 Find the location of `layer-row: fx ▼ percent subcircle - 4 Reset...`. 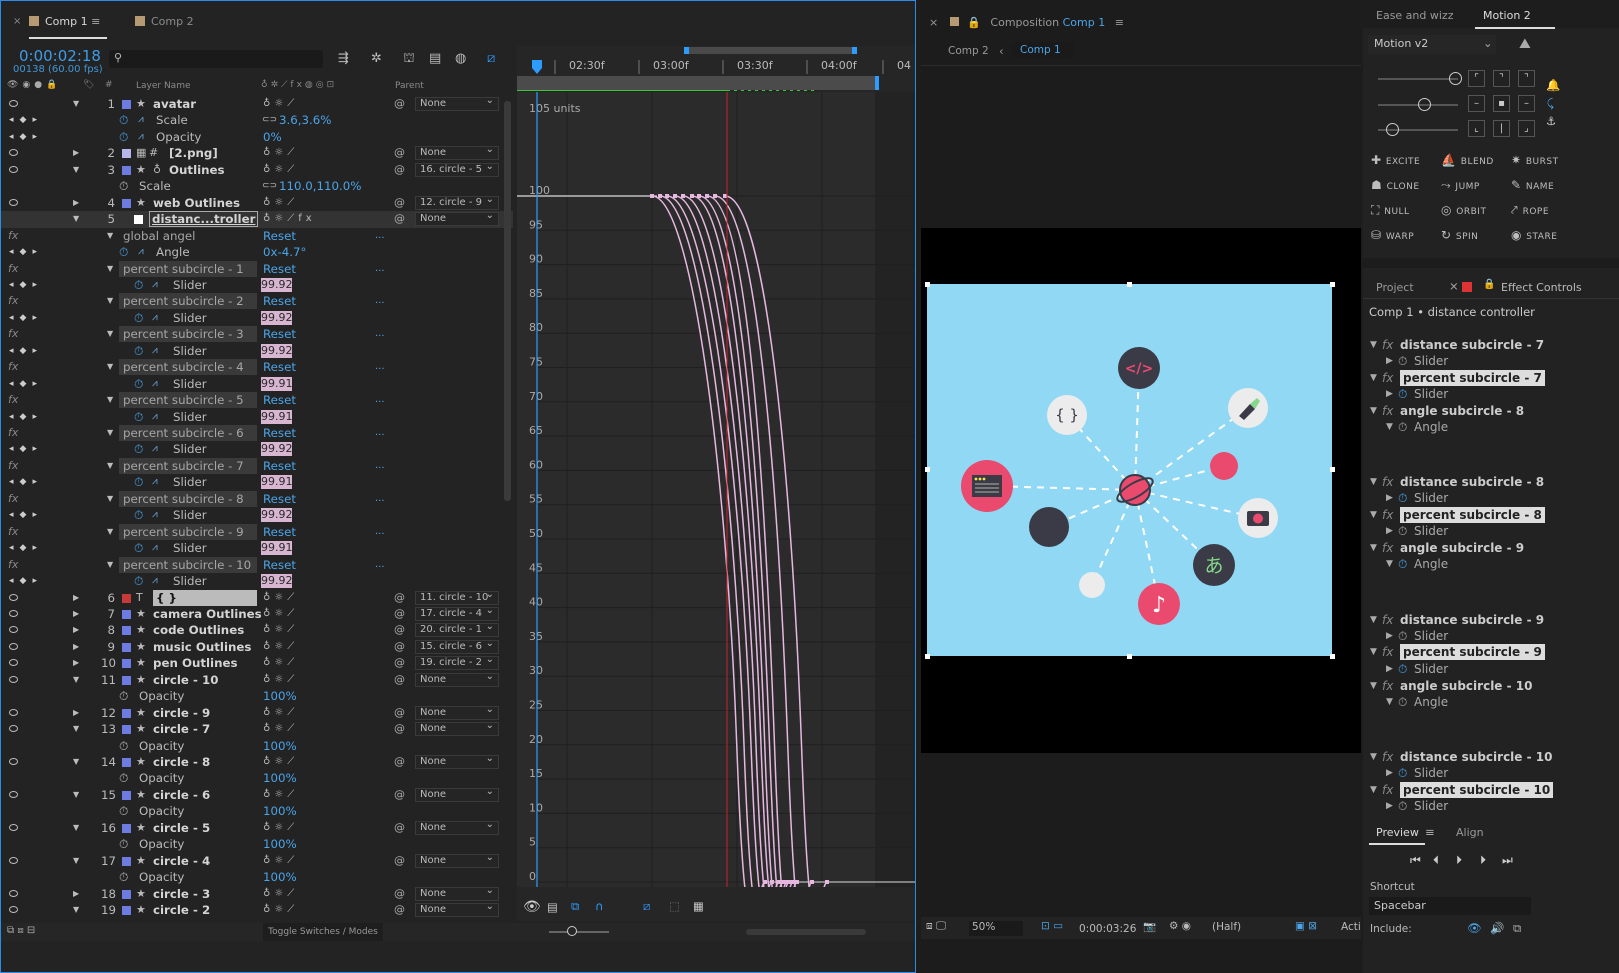

layer-row: fx ▼ percent subcircle - 4 Reset... is located at coordinates (257, 367).